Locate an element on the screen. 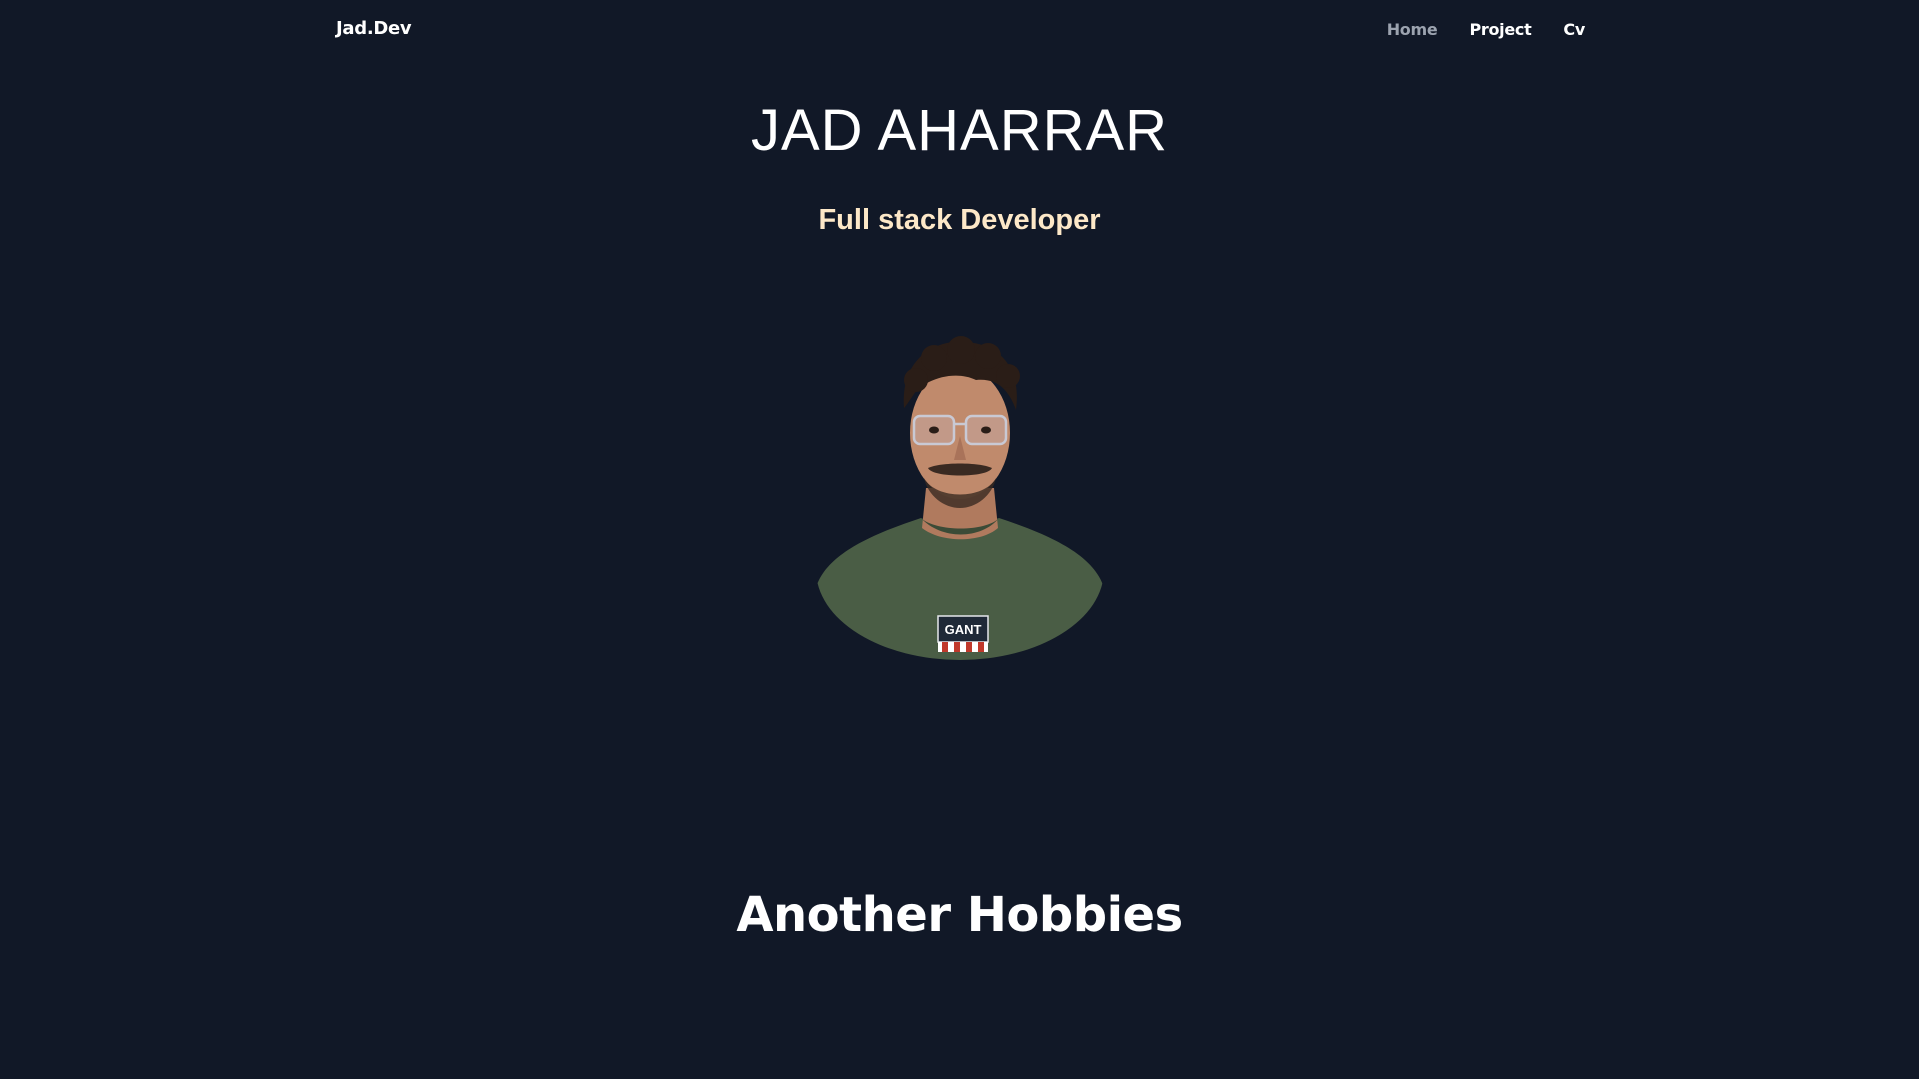 The height and width of the screenshot is (1079, 1919). nav-links: Home Project Cv is located at coordinates (1486, 29).